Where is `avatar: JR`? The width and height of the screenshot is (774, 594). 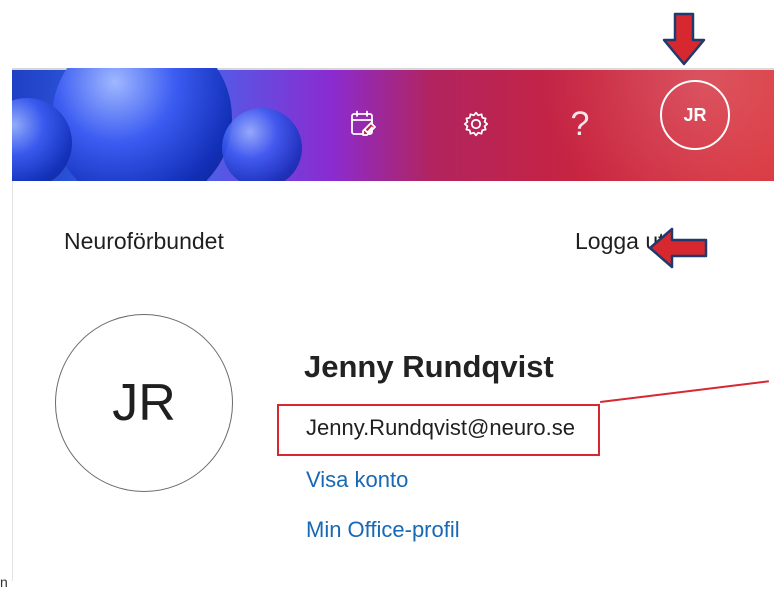
avatar: JR is located at coordinates (144, 403).